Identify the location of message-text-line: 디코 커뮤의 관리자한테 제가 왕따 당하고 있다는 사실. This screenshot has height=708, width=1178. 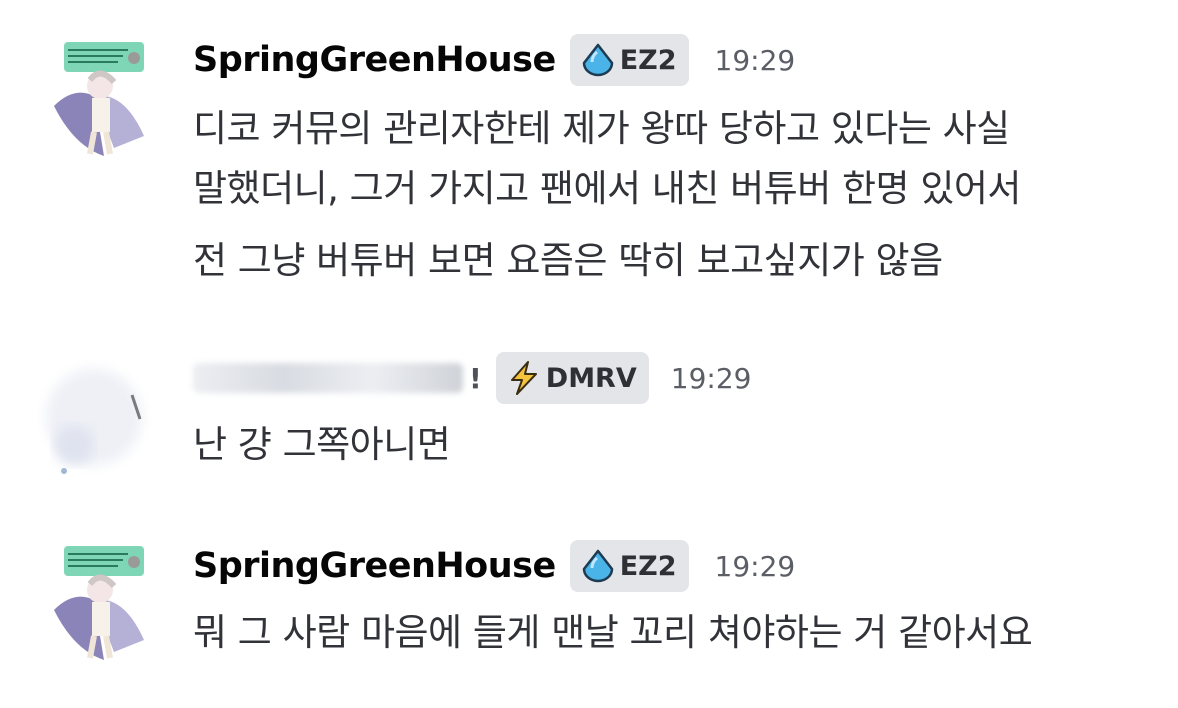
(601, 128).